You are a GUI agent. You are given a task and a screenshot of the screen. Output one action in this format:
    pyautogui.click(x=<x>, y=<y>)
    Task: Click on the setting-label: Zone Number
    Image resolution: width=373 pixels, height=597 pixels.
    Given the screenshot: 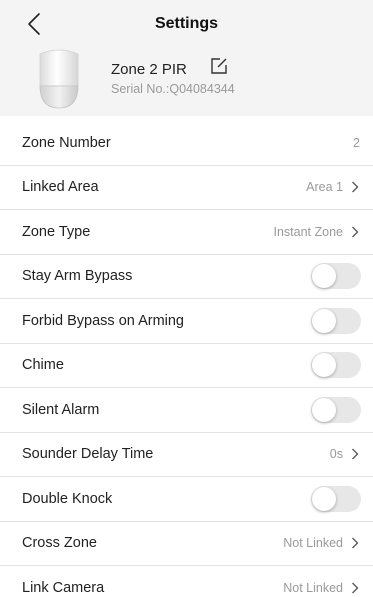 What is the action you would take?
    pyautogui.click(x=66, y=142)
    